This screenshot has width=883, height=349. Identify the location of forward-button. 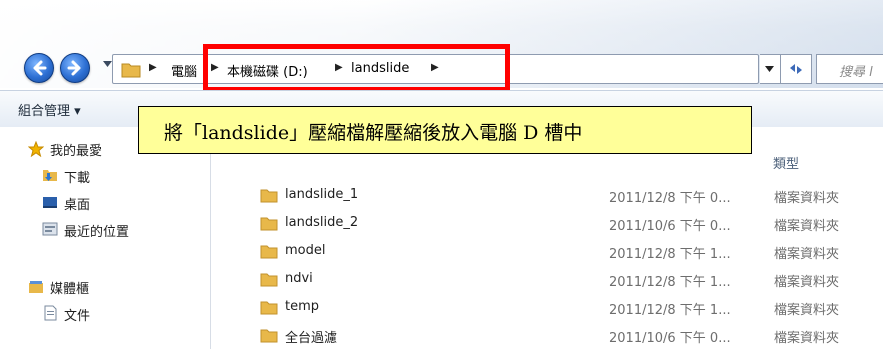
(75, 68).